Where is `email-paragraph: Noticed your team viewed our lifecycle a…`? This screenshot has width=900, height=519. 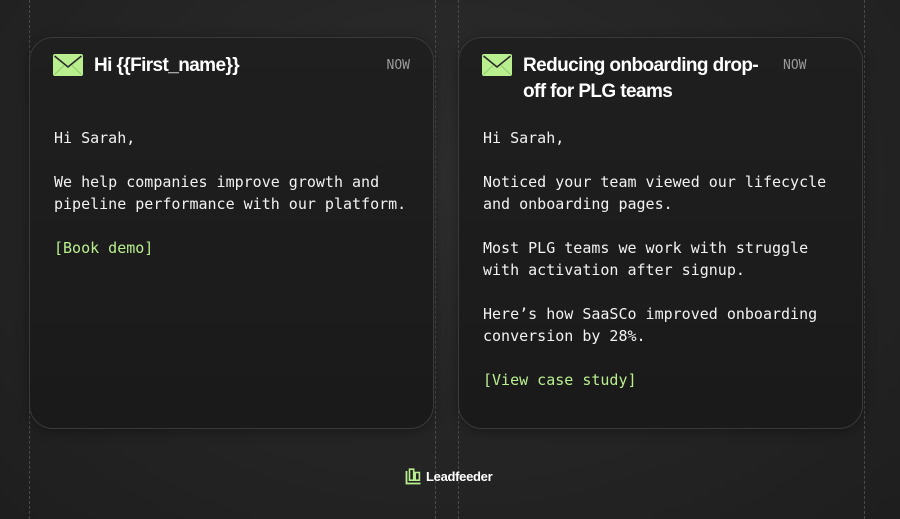
email-paragraph: Noticed your team viewed our lifecycle a… is located at coordinates (655, 193).